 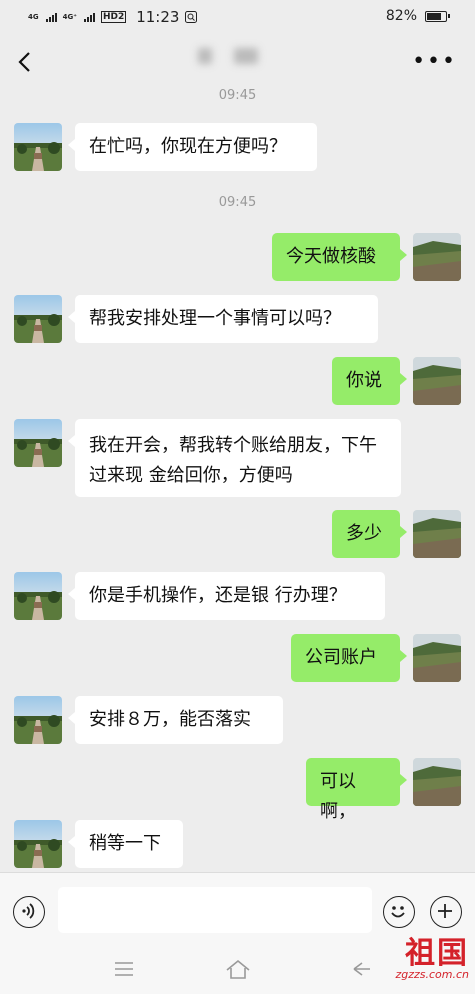 I want to click on battery-icon, so click(x=437, y=16).